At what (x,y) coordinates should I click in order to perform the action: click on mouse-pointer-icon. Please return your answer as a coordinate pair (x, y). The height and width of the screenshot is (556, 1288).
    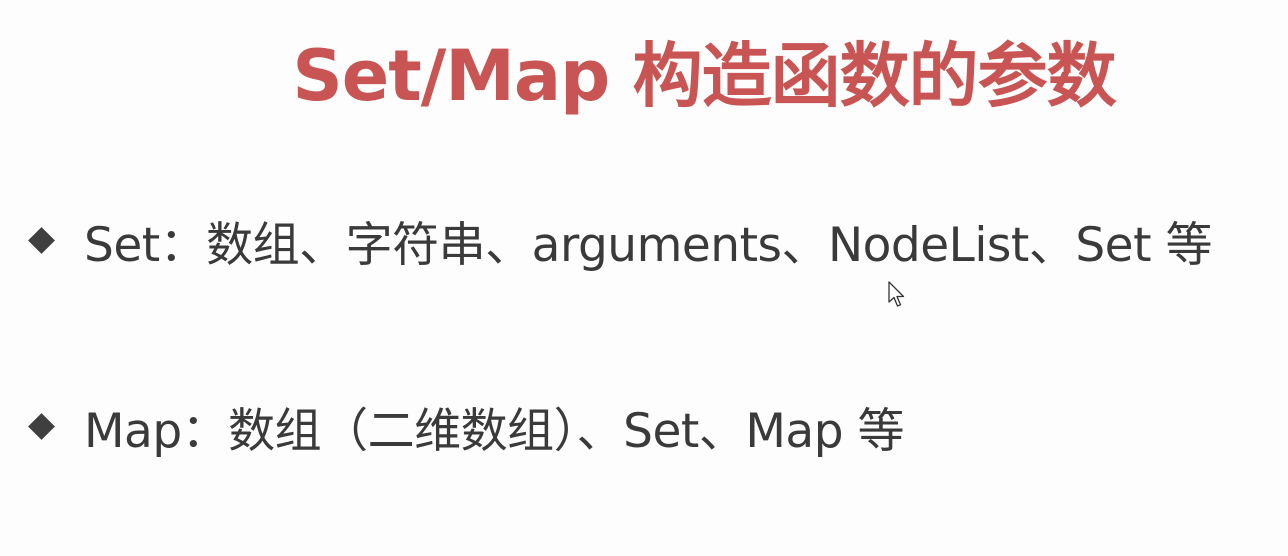
    Looking at the image, I should click on (896, 294).